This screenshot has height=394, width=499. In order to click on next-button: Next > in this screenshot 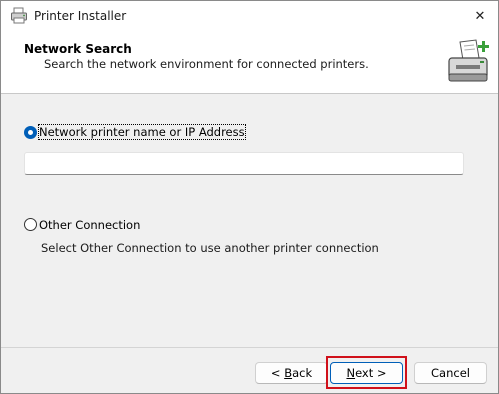, I will do `click(366, 373)`.